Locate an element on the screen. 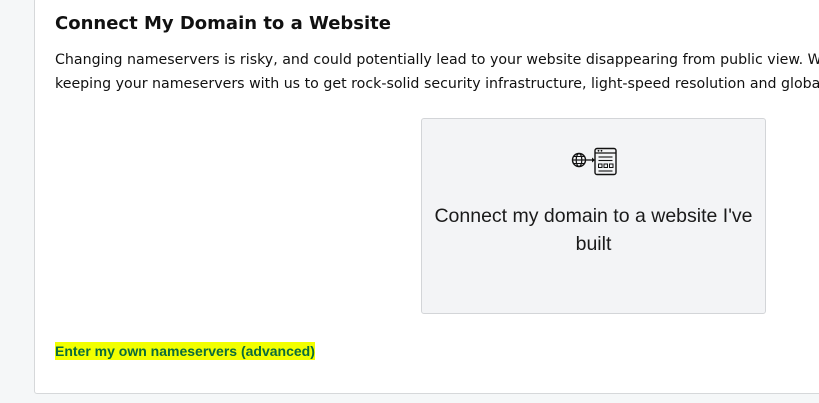  globe-to-website-icon is located at coordinates (594, 162).